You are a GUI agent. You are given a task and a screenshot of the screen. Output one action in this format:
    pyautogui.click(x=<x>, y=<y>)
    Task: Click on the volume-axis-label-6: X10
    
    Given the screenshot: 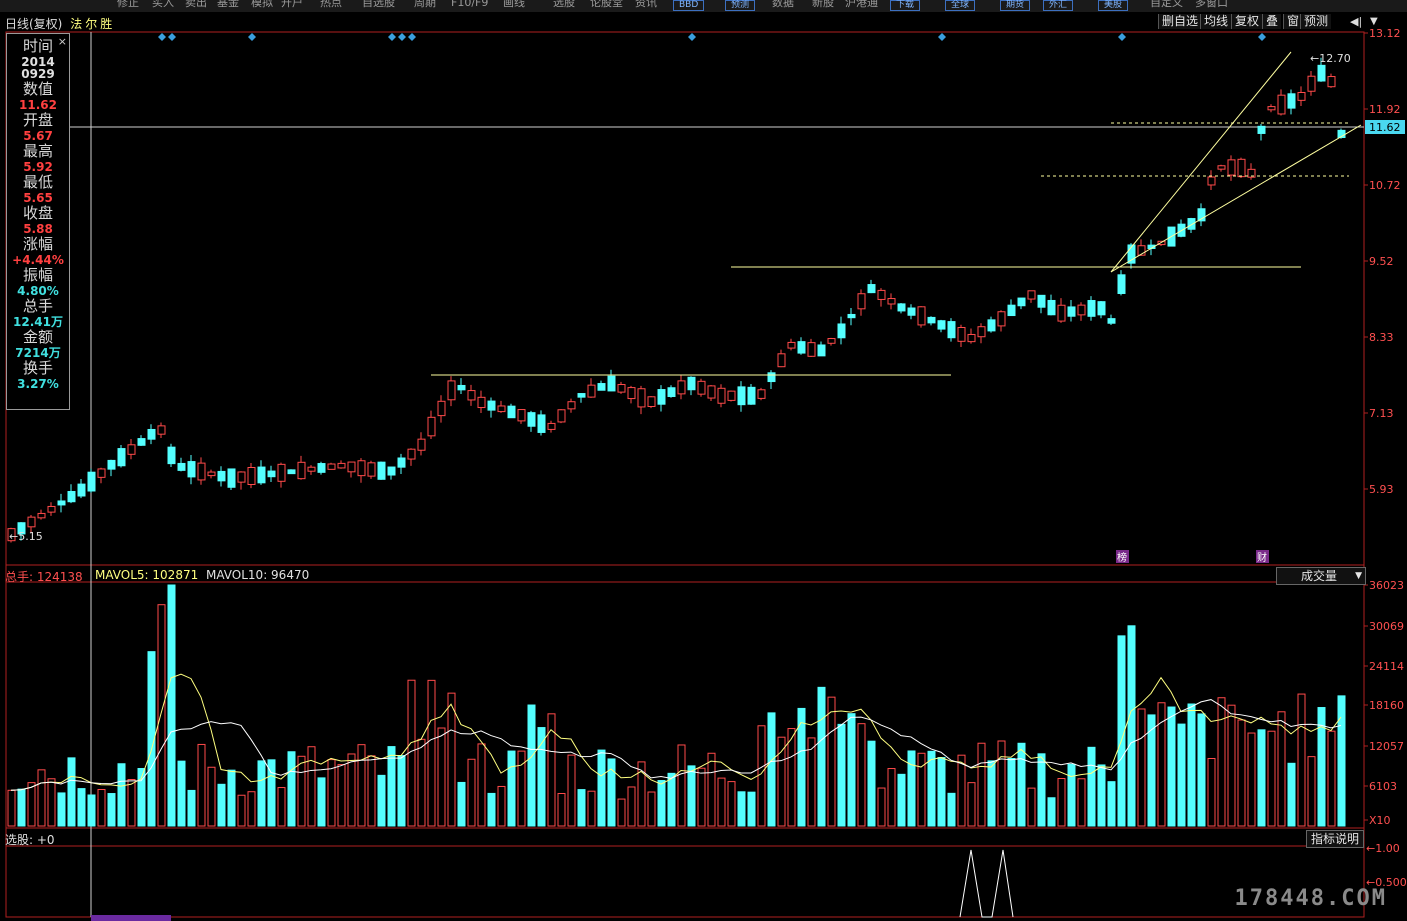 What is the action you would take?
    pyautogui.click(x=1380, y=820)
    